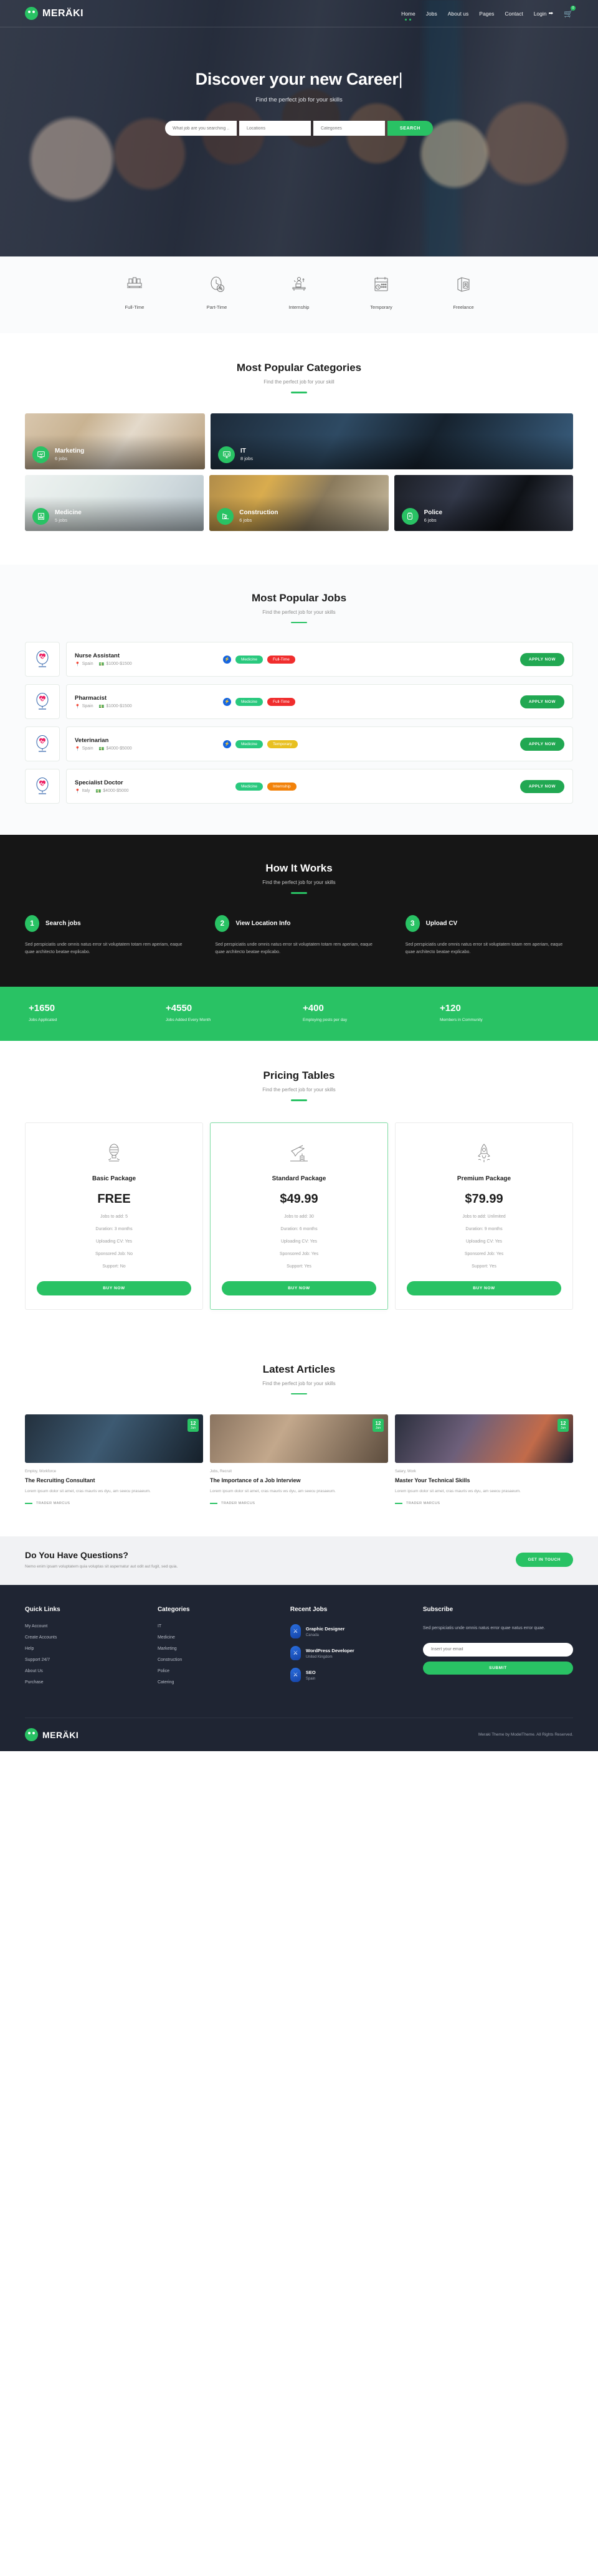 Image resolution: width=598 pixels, height=2576 pixels. Describe the element at coordinates (312, 1635) in the screenshot. I see `recent-job-location: Canada` at that location.